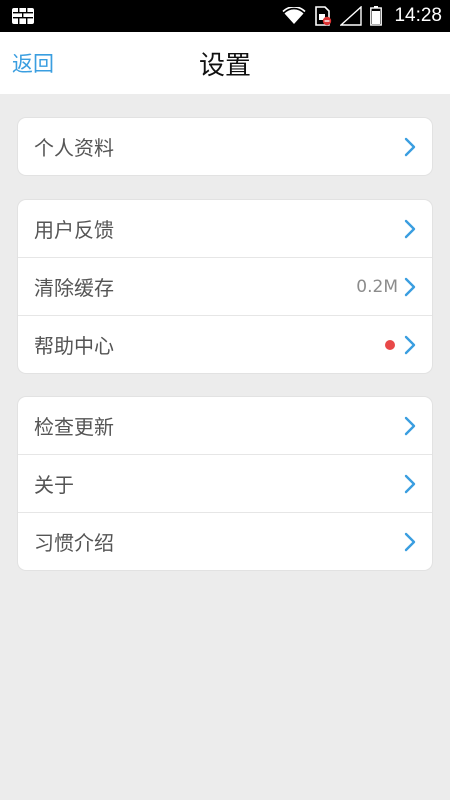 This screenshot has width=450, height=800. What do you see at coordinates (323, 16) in the screenshot?
I see `sim-no-card-icon` at bounding box center [323, 16].